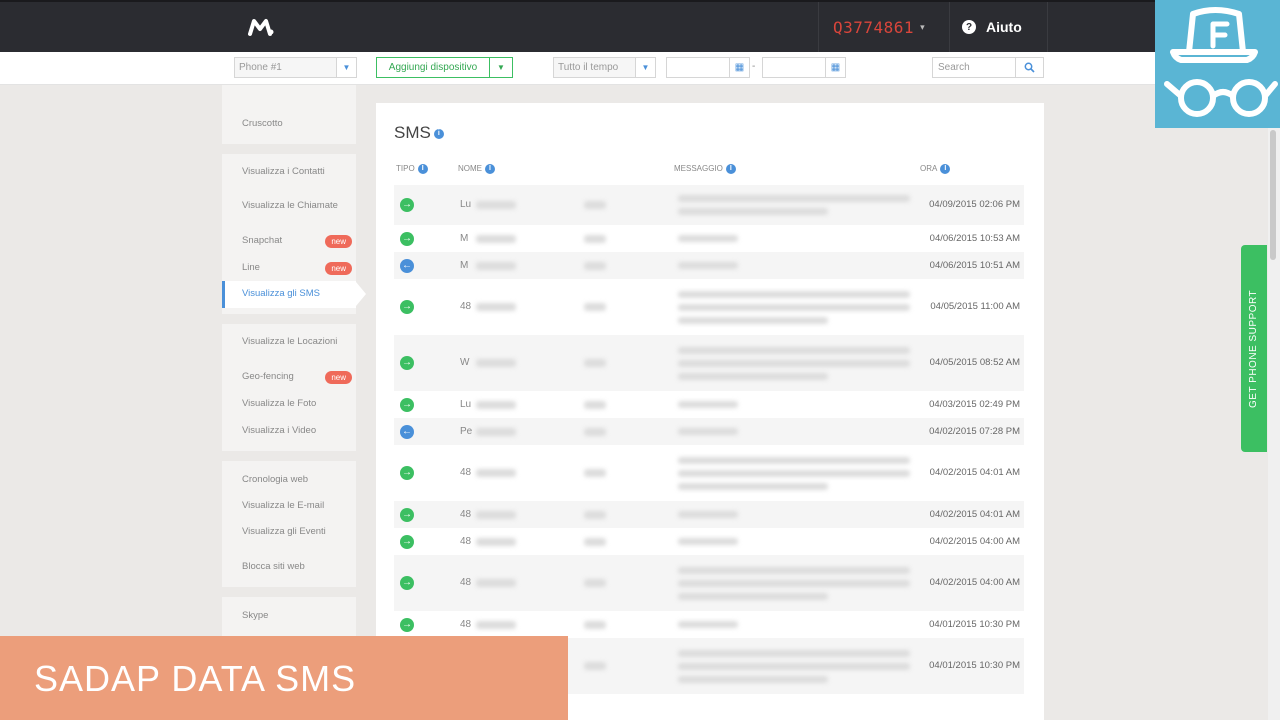  I want to click on time-range-select: Tutto il tempo ▼, so click(604, 67).